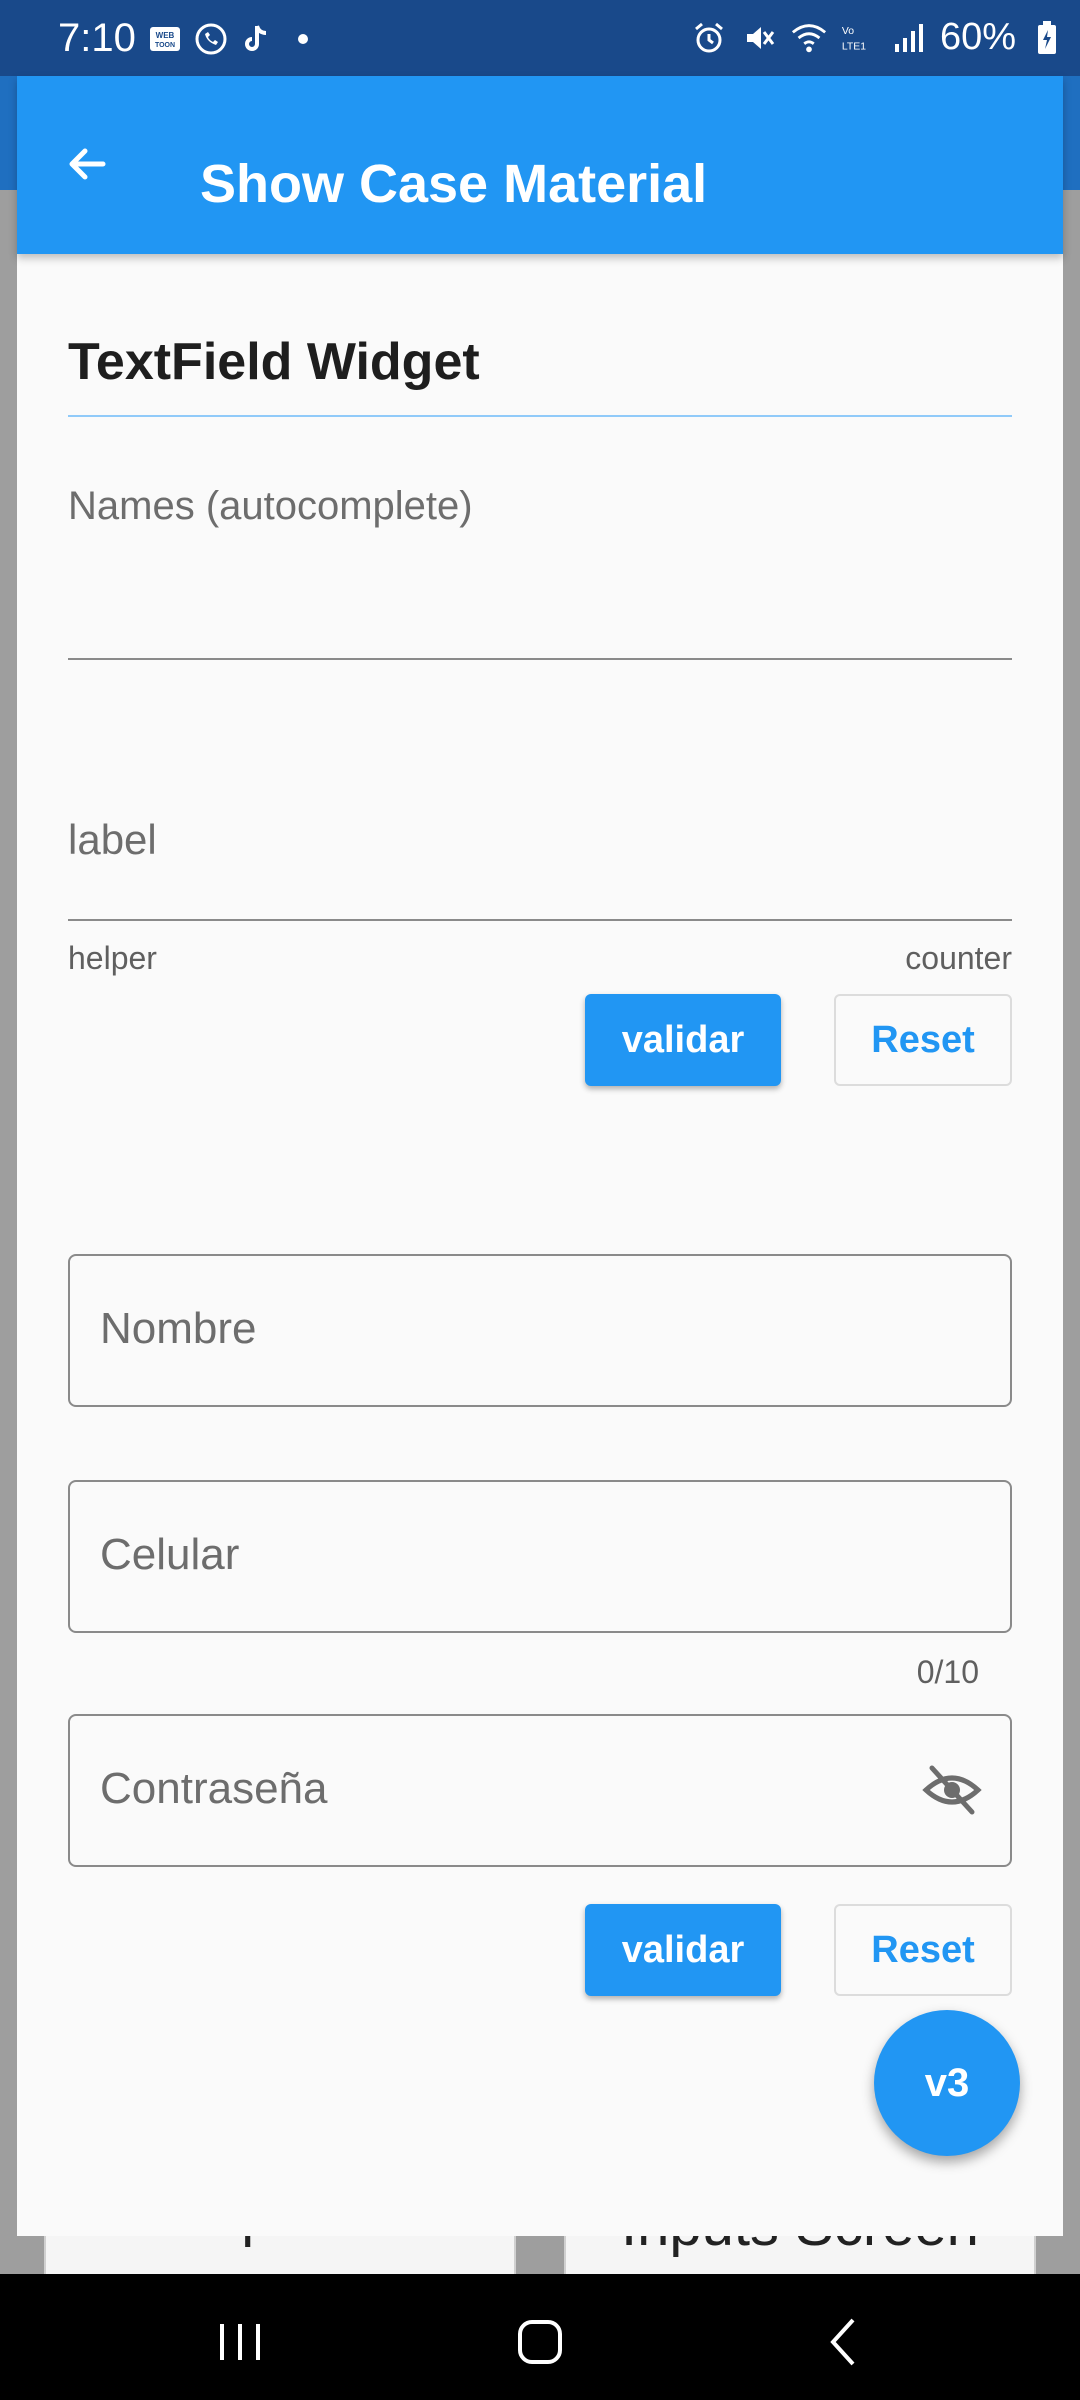 This screenshot has height=2400, width=1080. Describe the element at coordinates (848, 31) in the screenshot. I see `svg-text: Vo` at that location.